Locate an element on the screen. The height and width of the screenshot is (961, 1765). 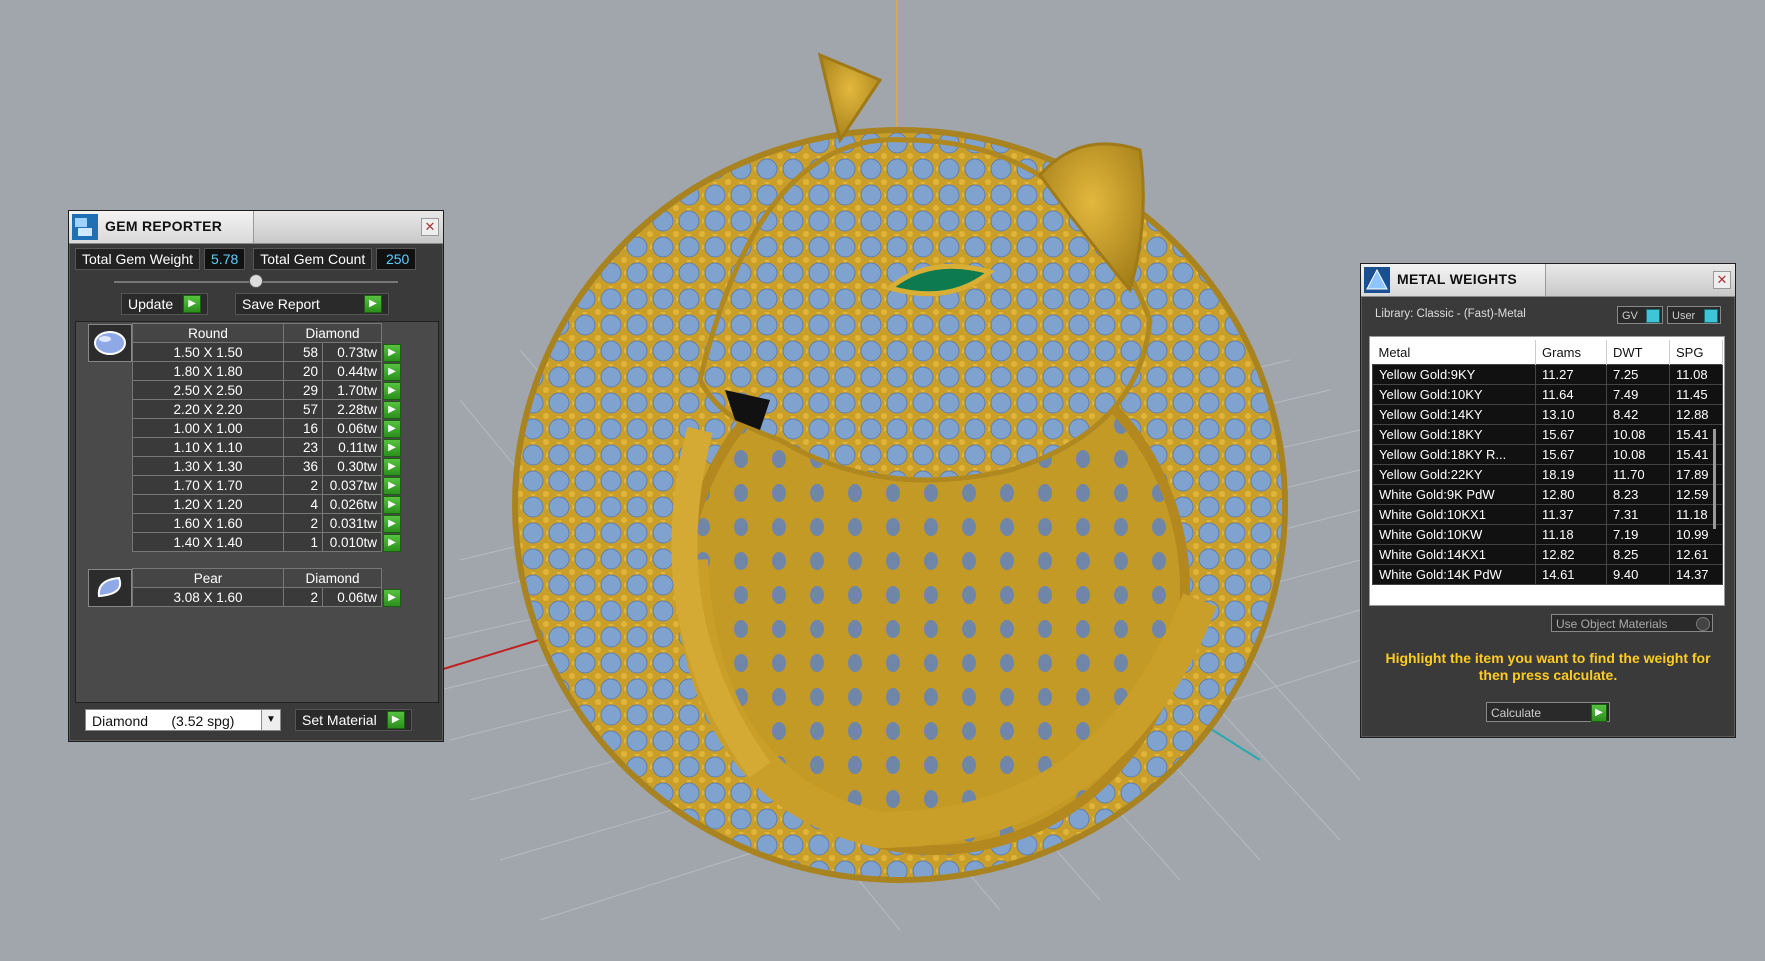
gem-weight: 0.73tw is located at coordinates (352, 352).